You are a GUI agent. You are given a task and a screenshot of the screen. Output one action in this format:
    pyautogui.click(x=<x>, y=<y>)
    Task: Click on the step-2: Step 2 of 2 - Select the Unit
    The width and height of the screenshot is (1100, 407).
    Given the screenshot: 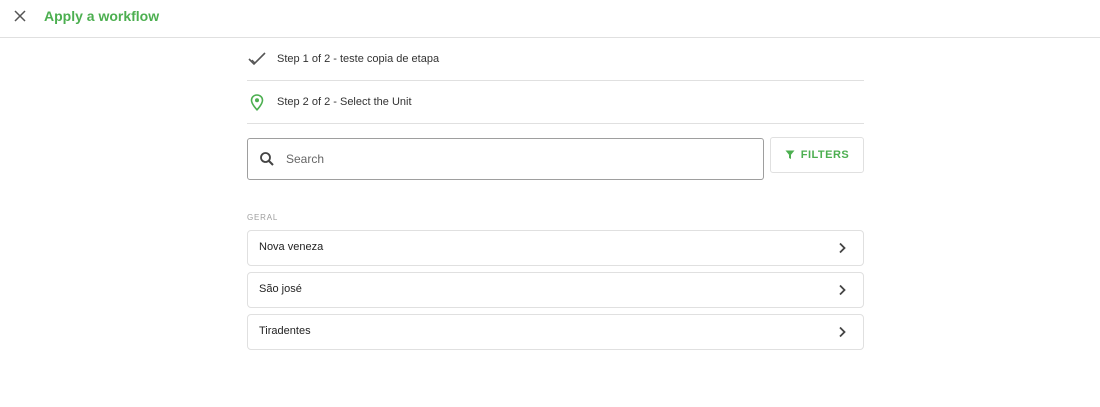 What is the action you would take?
    pyautogui.click(x=555, y=102)
    